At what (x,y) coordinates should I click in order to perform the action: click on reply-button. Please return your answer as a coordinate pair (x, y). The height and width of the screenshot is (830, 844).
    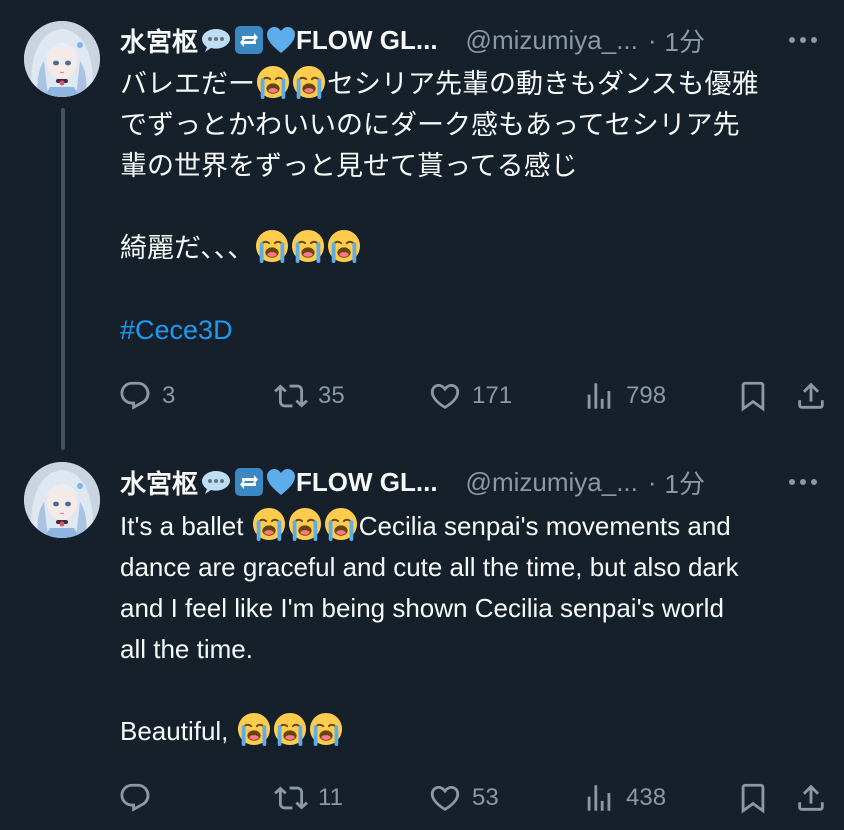
    Looking at the image, I should click on (140, 798).